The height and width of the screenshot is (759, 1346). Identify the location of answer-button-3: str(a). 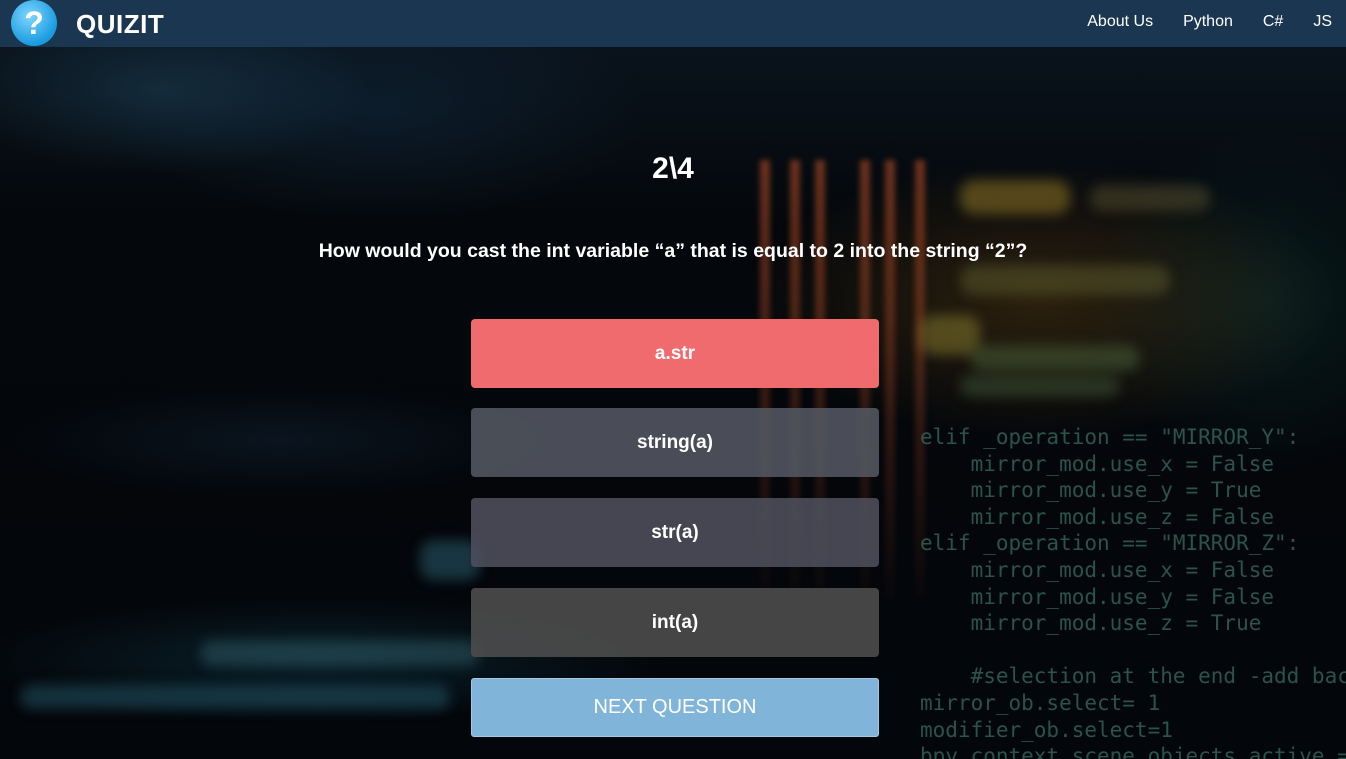
(675, 532).